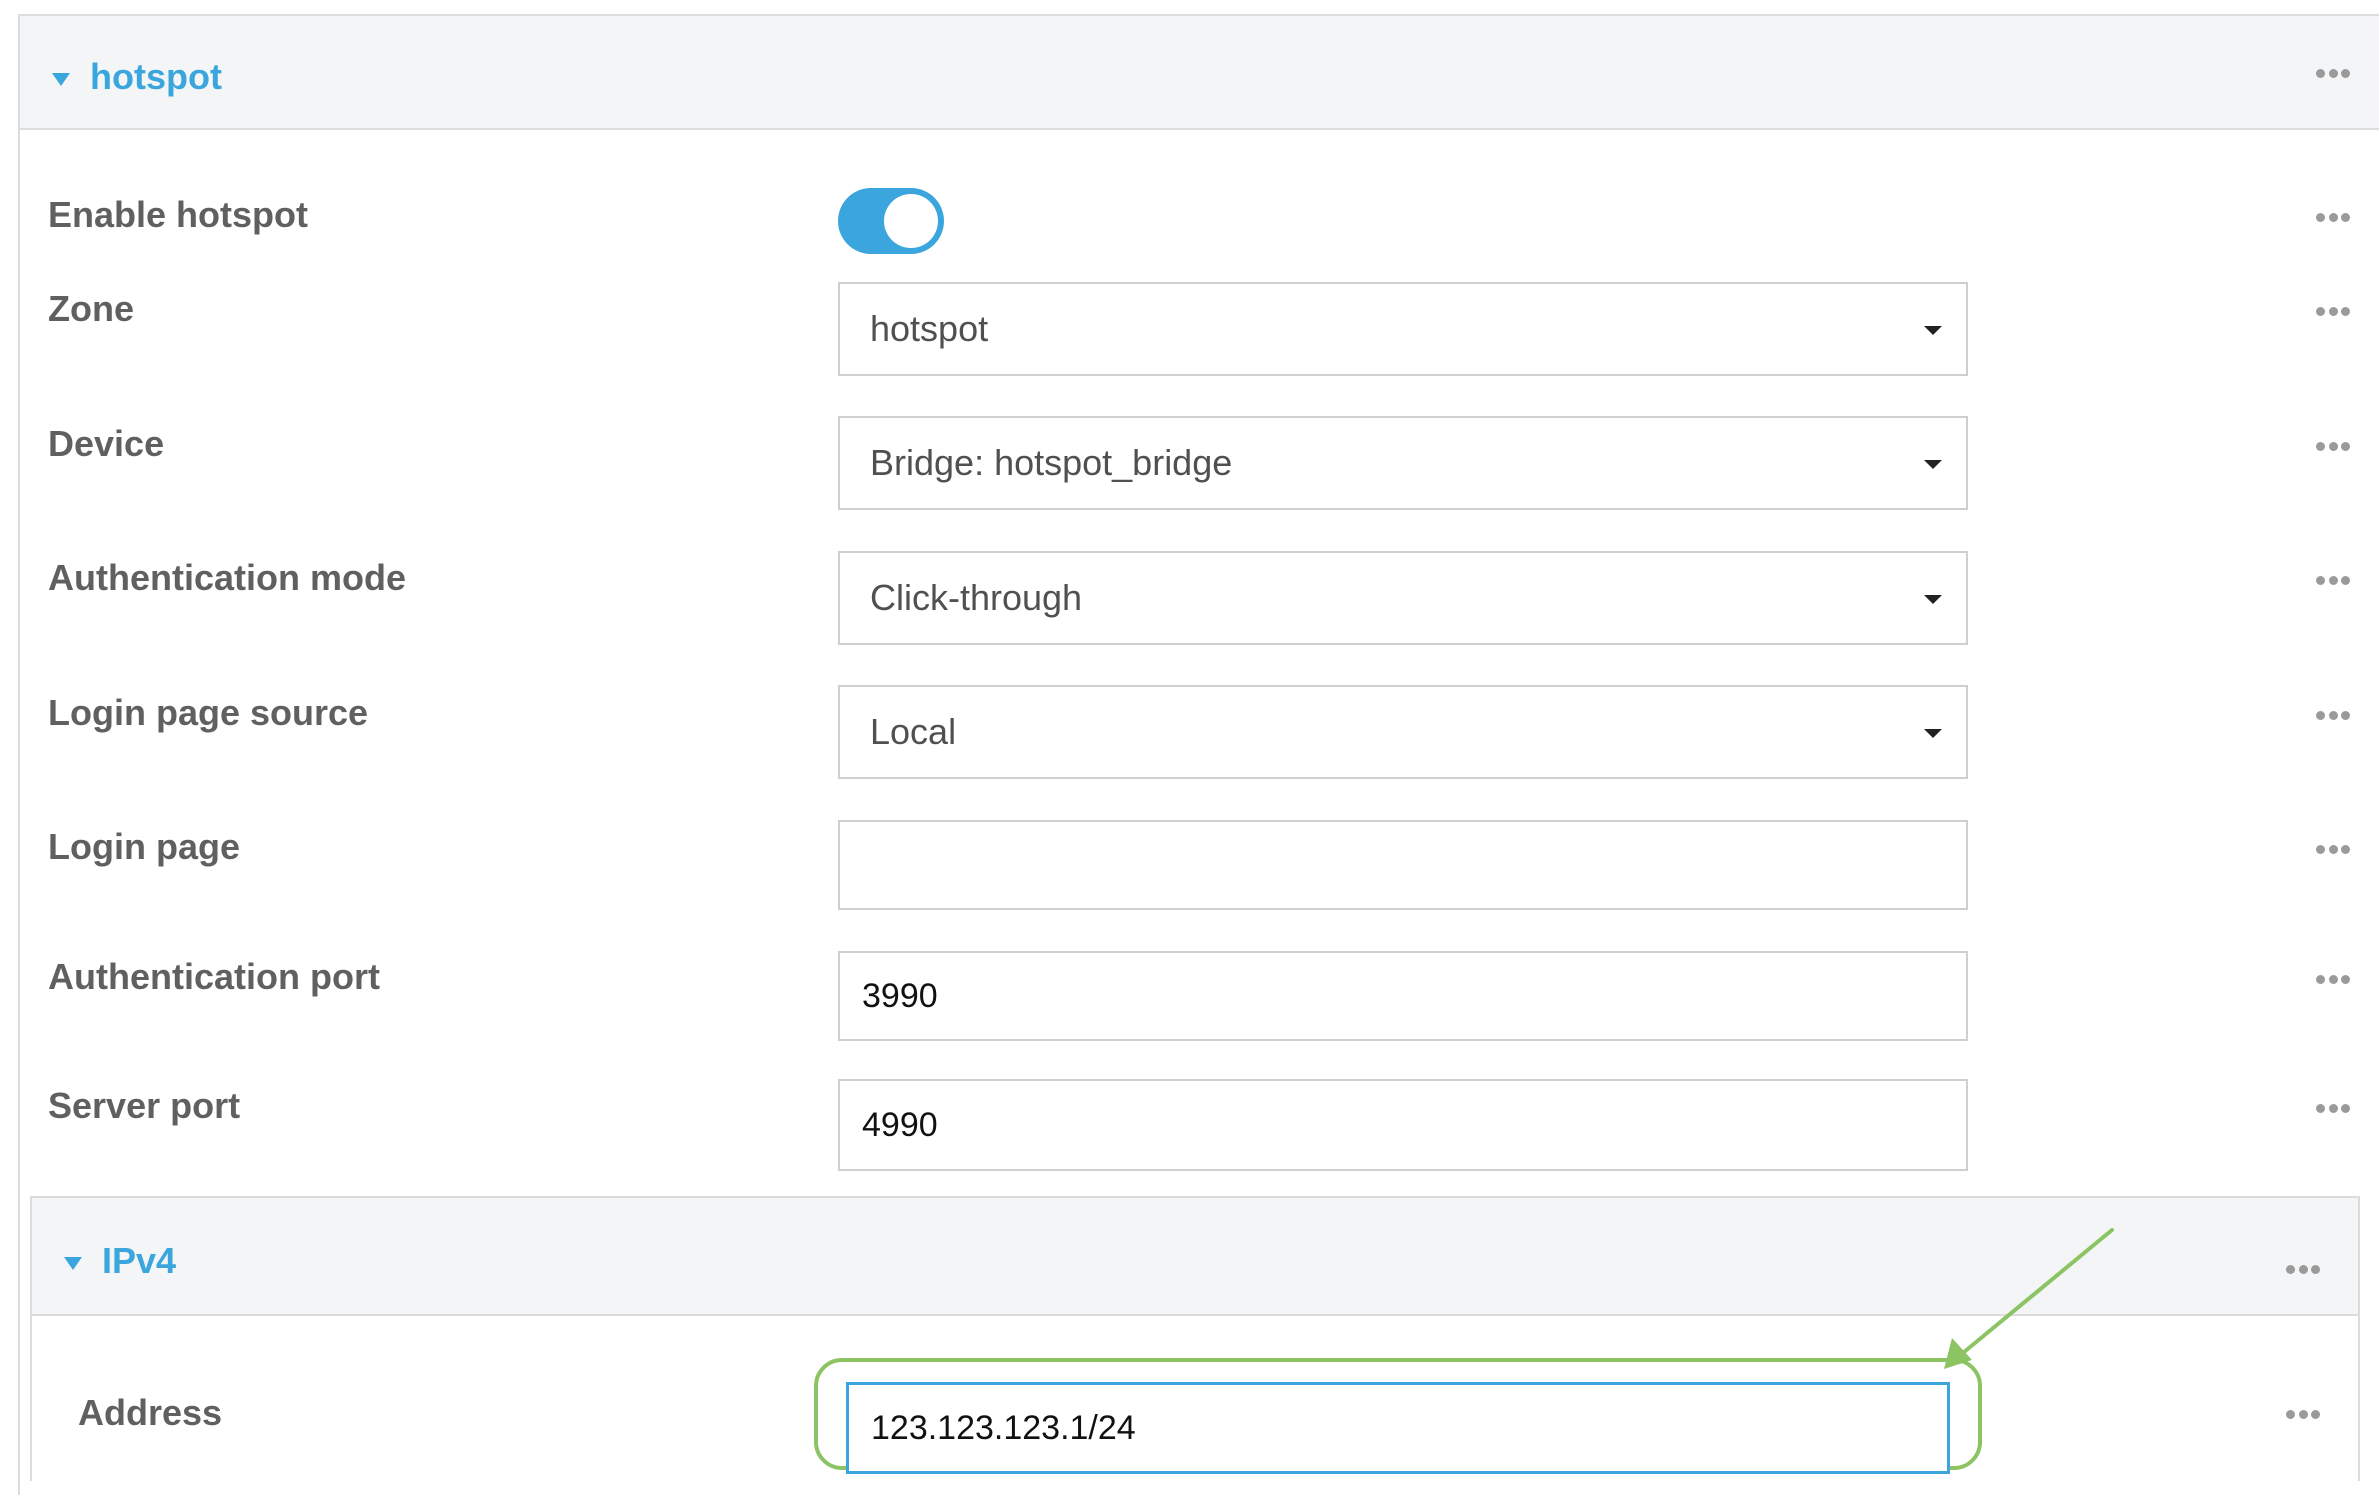  Describe the element at coordinates (976, 597) in the screenshot. I see `auth-mode-value: Click-through` at that location.